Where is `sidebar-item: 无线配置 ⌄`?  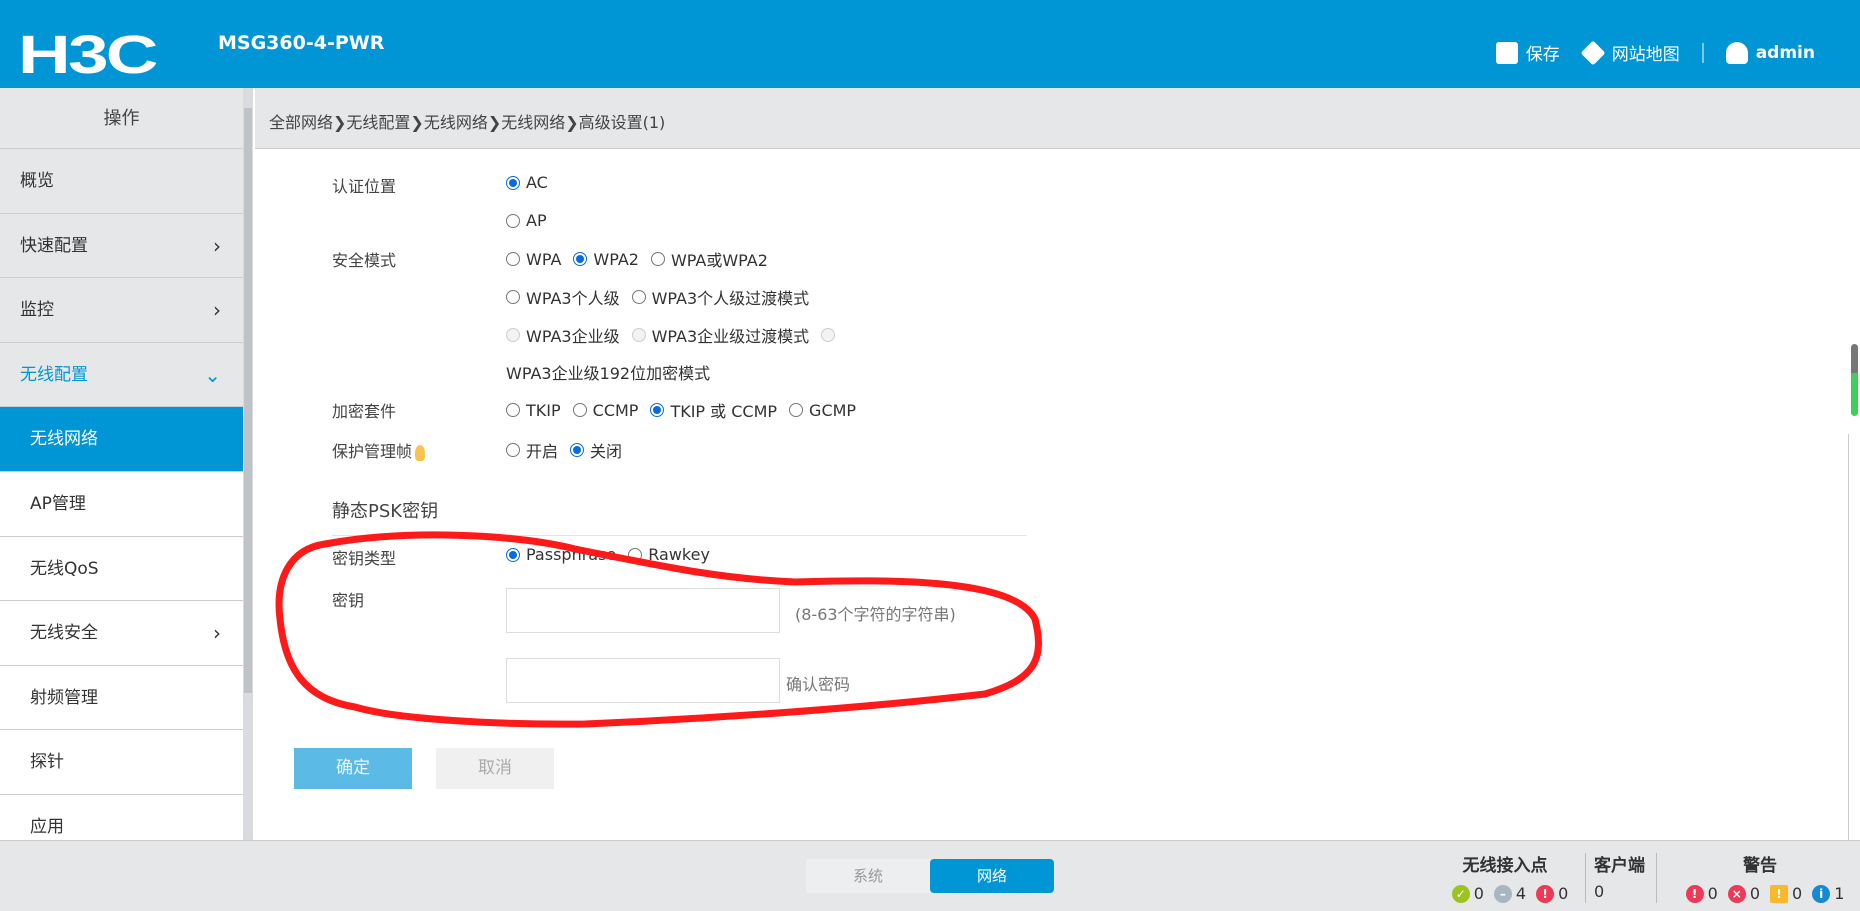
sidebar-item: 无线配置 ⌄ is located at coordinates (121, 375).